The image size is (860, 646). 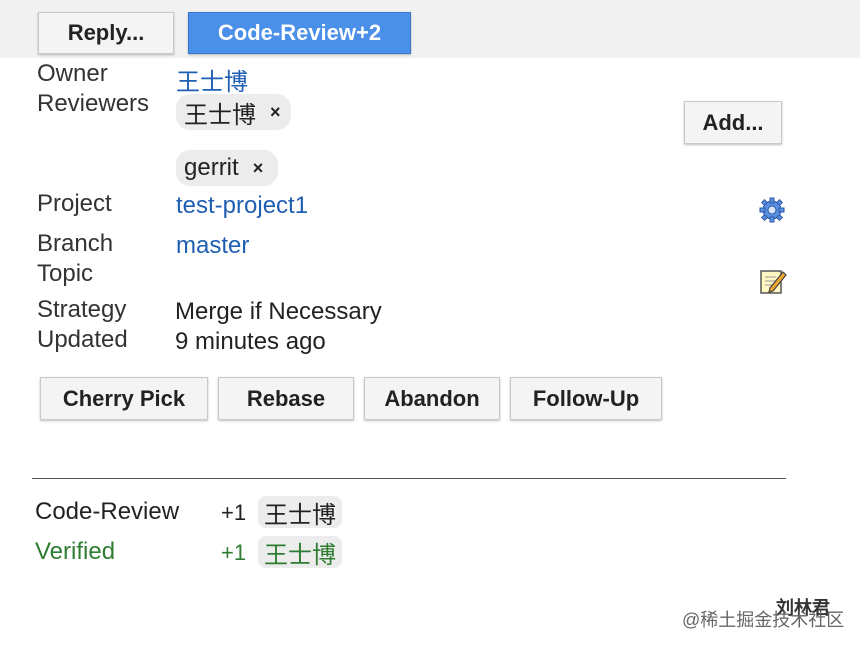 I want to click on owner-label: Owner, so click(x=72, y=73).